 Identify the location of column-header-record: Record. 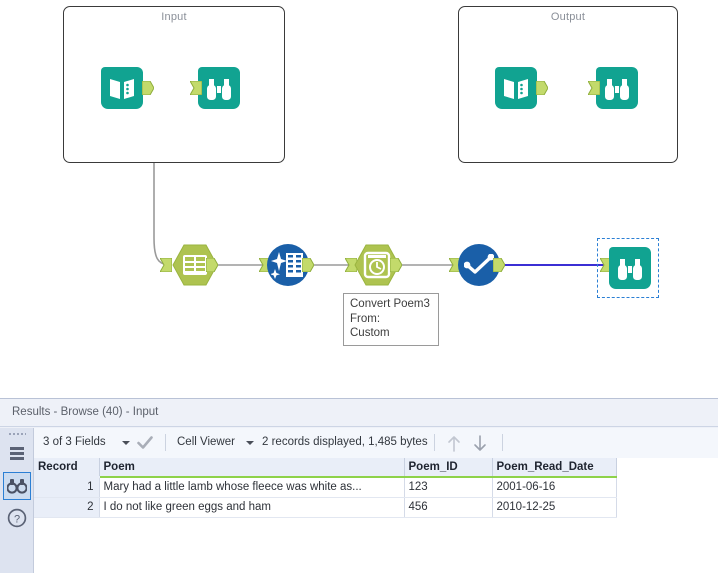
(67, 468).